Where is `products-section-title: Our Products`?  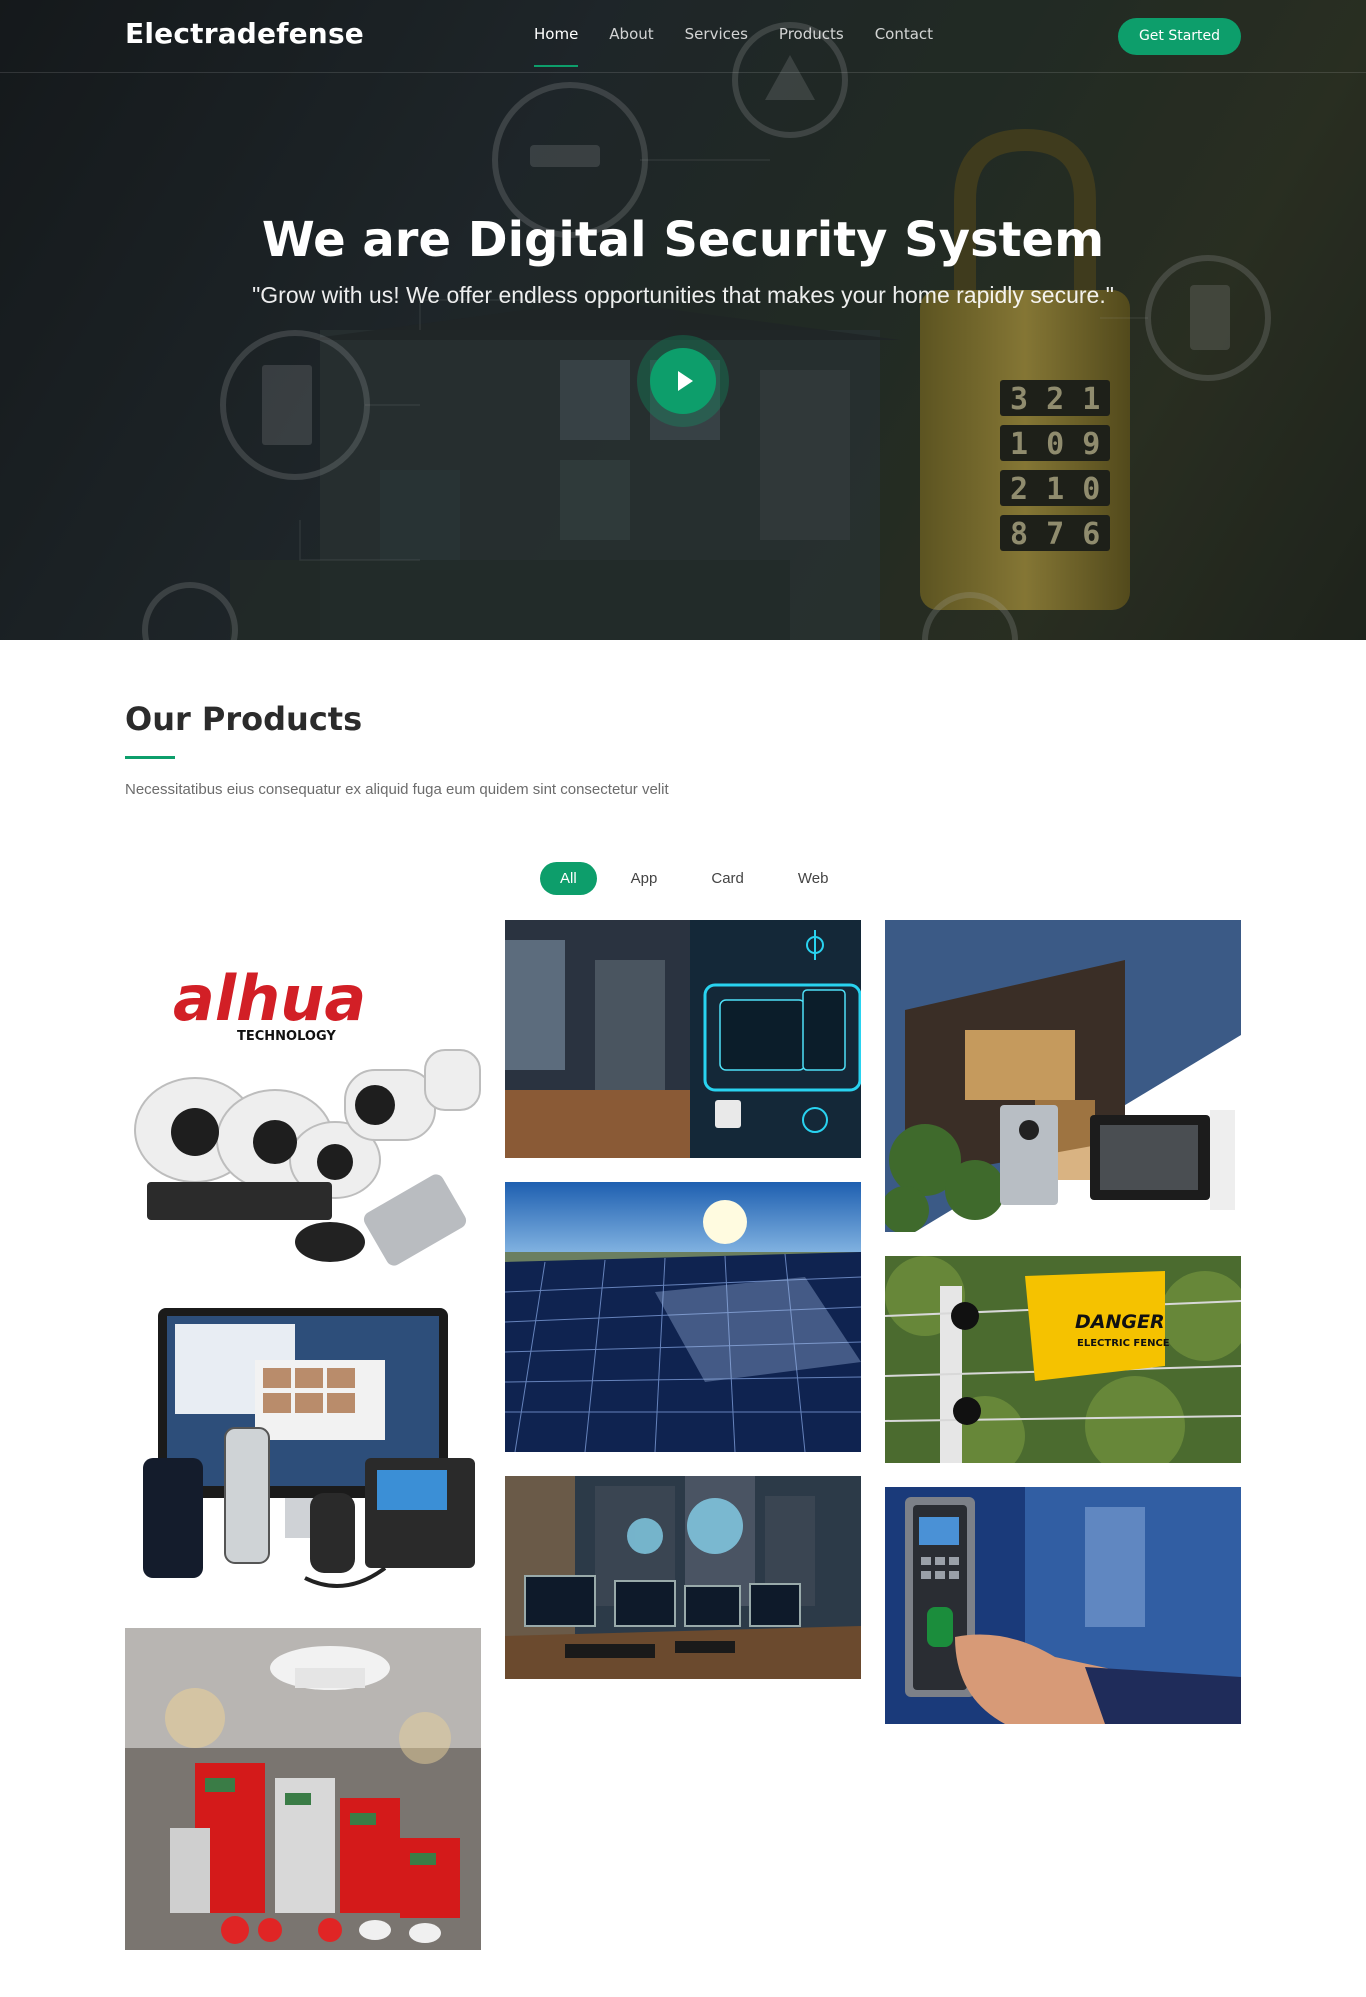
products-section-title: Our Products is located at coordinates (244, 719).